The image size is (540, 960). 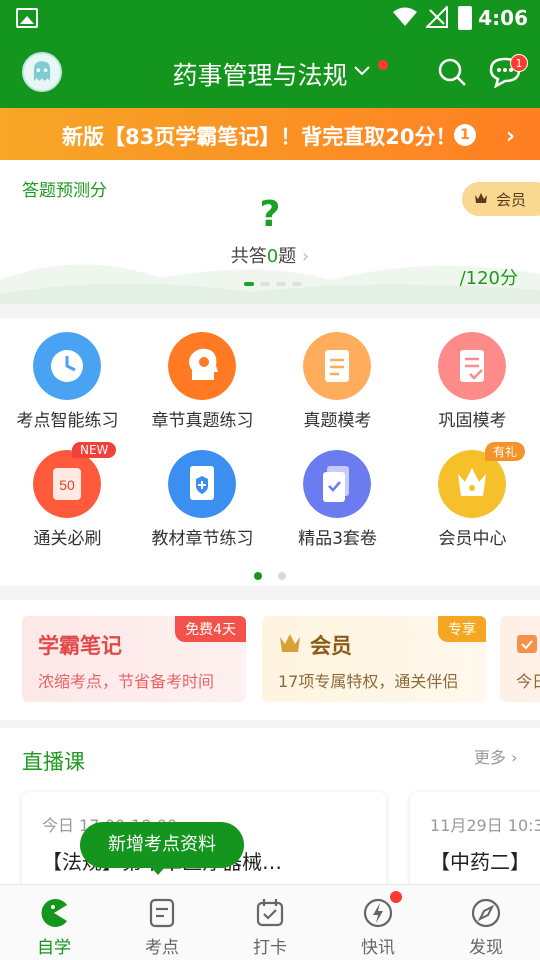 What do you see at coordinates (67, 366) in the screenshot?
I see `clock-icon` at bounding box center [67, 366].